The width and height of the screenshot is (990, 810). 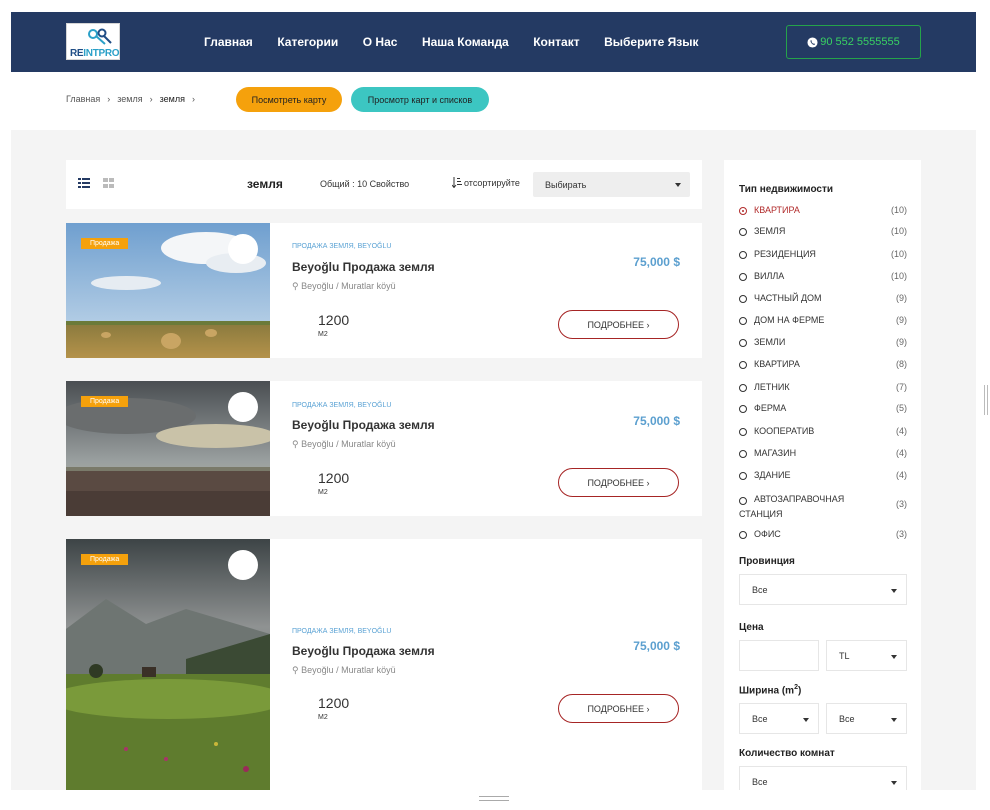 What do you see at coordinates (611, 184) in the screenshot?
I see `sort-select: Выбирать` at bounding box center [611, 184].